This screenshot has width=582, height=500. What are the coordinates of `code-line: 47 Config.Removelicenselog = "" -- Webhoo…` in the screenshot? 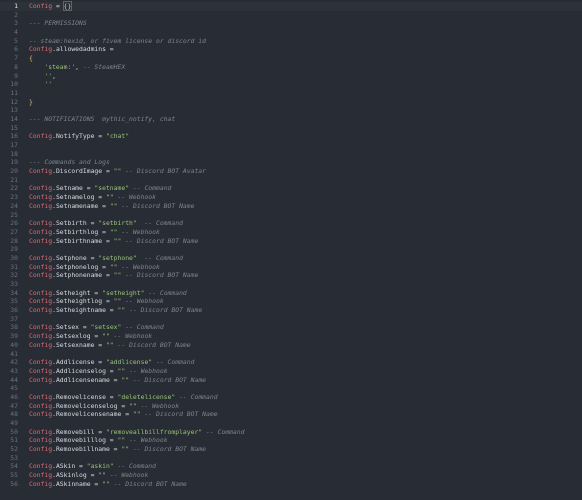 It's located at (291, 406).